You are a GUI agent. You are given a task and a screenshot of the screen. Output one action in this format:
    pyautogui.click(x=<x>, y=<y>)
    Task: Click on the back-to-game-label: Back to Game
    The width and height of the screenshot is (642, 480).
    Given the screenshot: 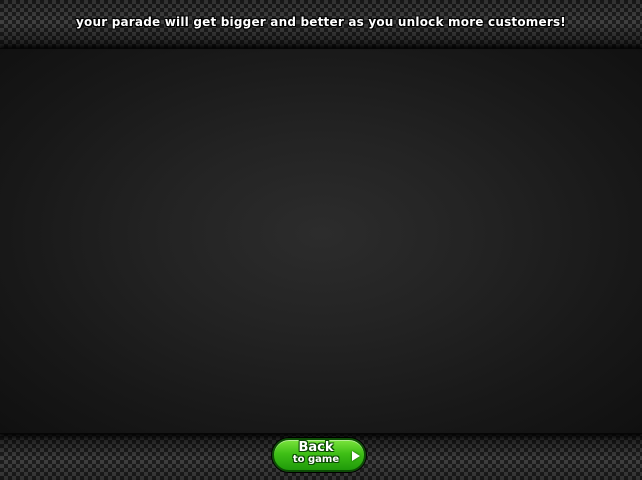 What is the action you would take?
    pyautogui.click(x=316, y=453)
    